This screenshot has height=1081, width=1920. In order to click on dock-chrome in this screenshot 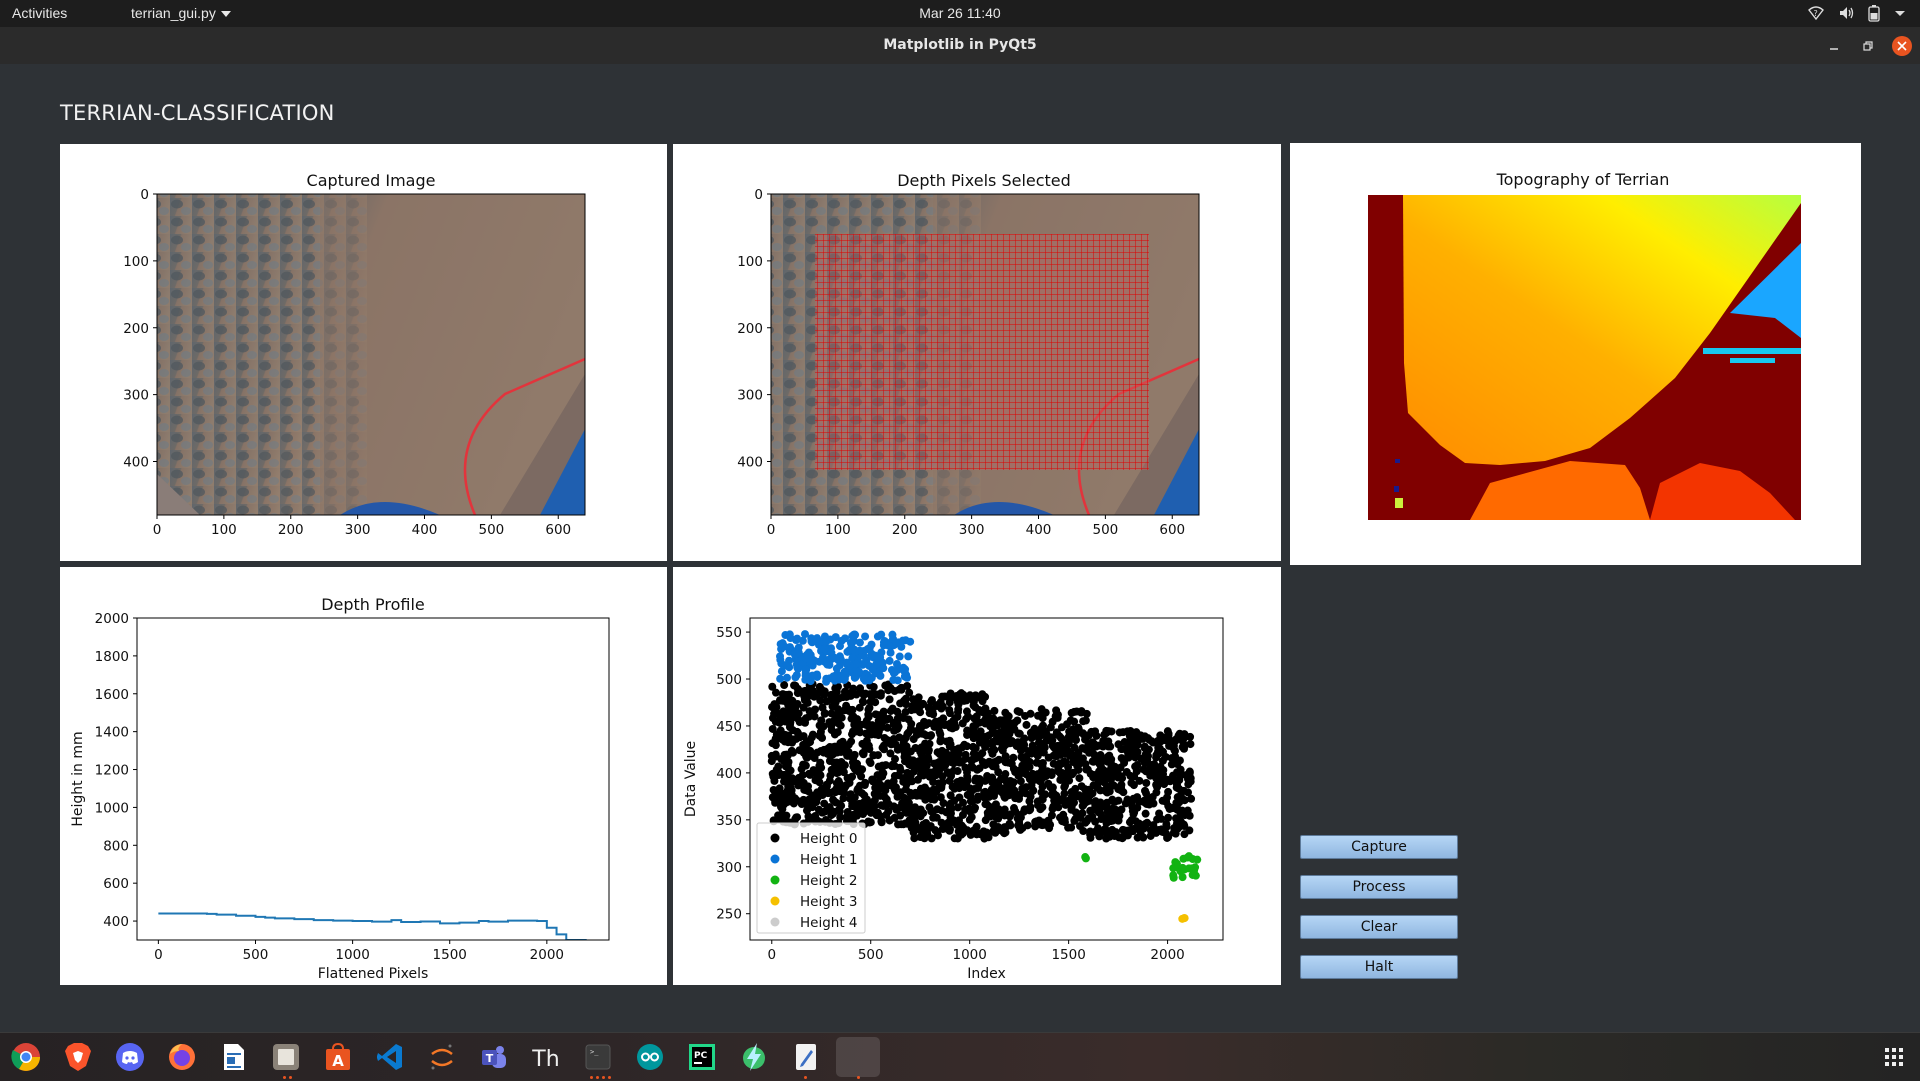, I will do `click(26, 1057)`.